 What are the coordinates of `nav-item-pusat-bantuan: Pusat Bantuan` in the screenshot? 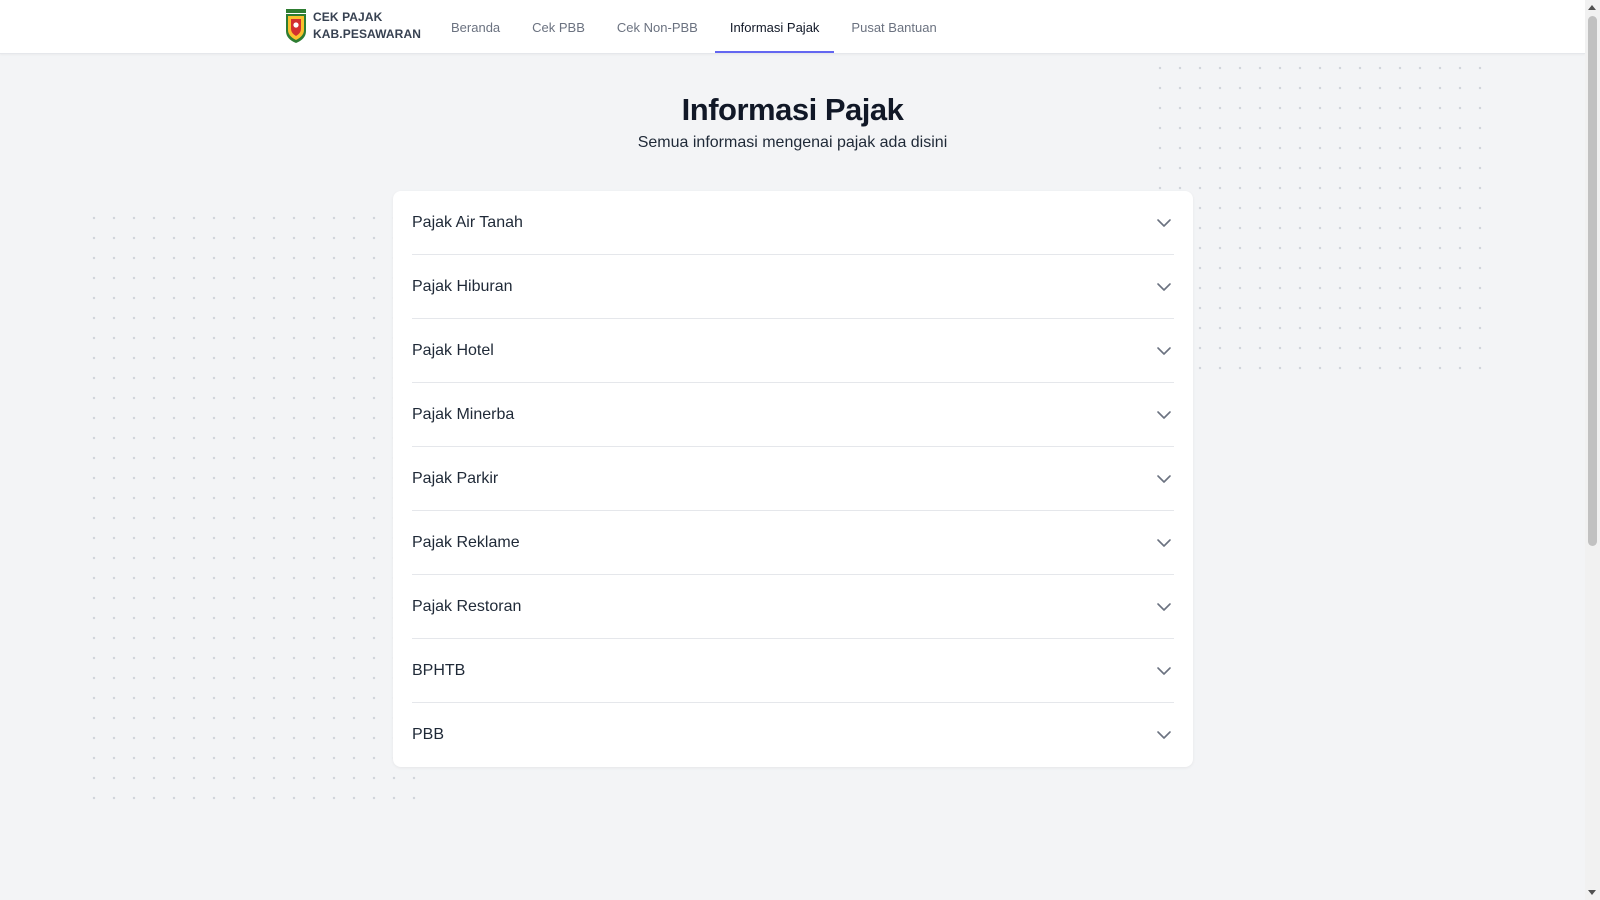 It's located at (893, 26).